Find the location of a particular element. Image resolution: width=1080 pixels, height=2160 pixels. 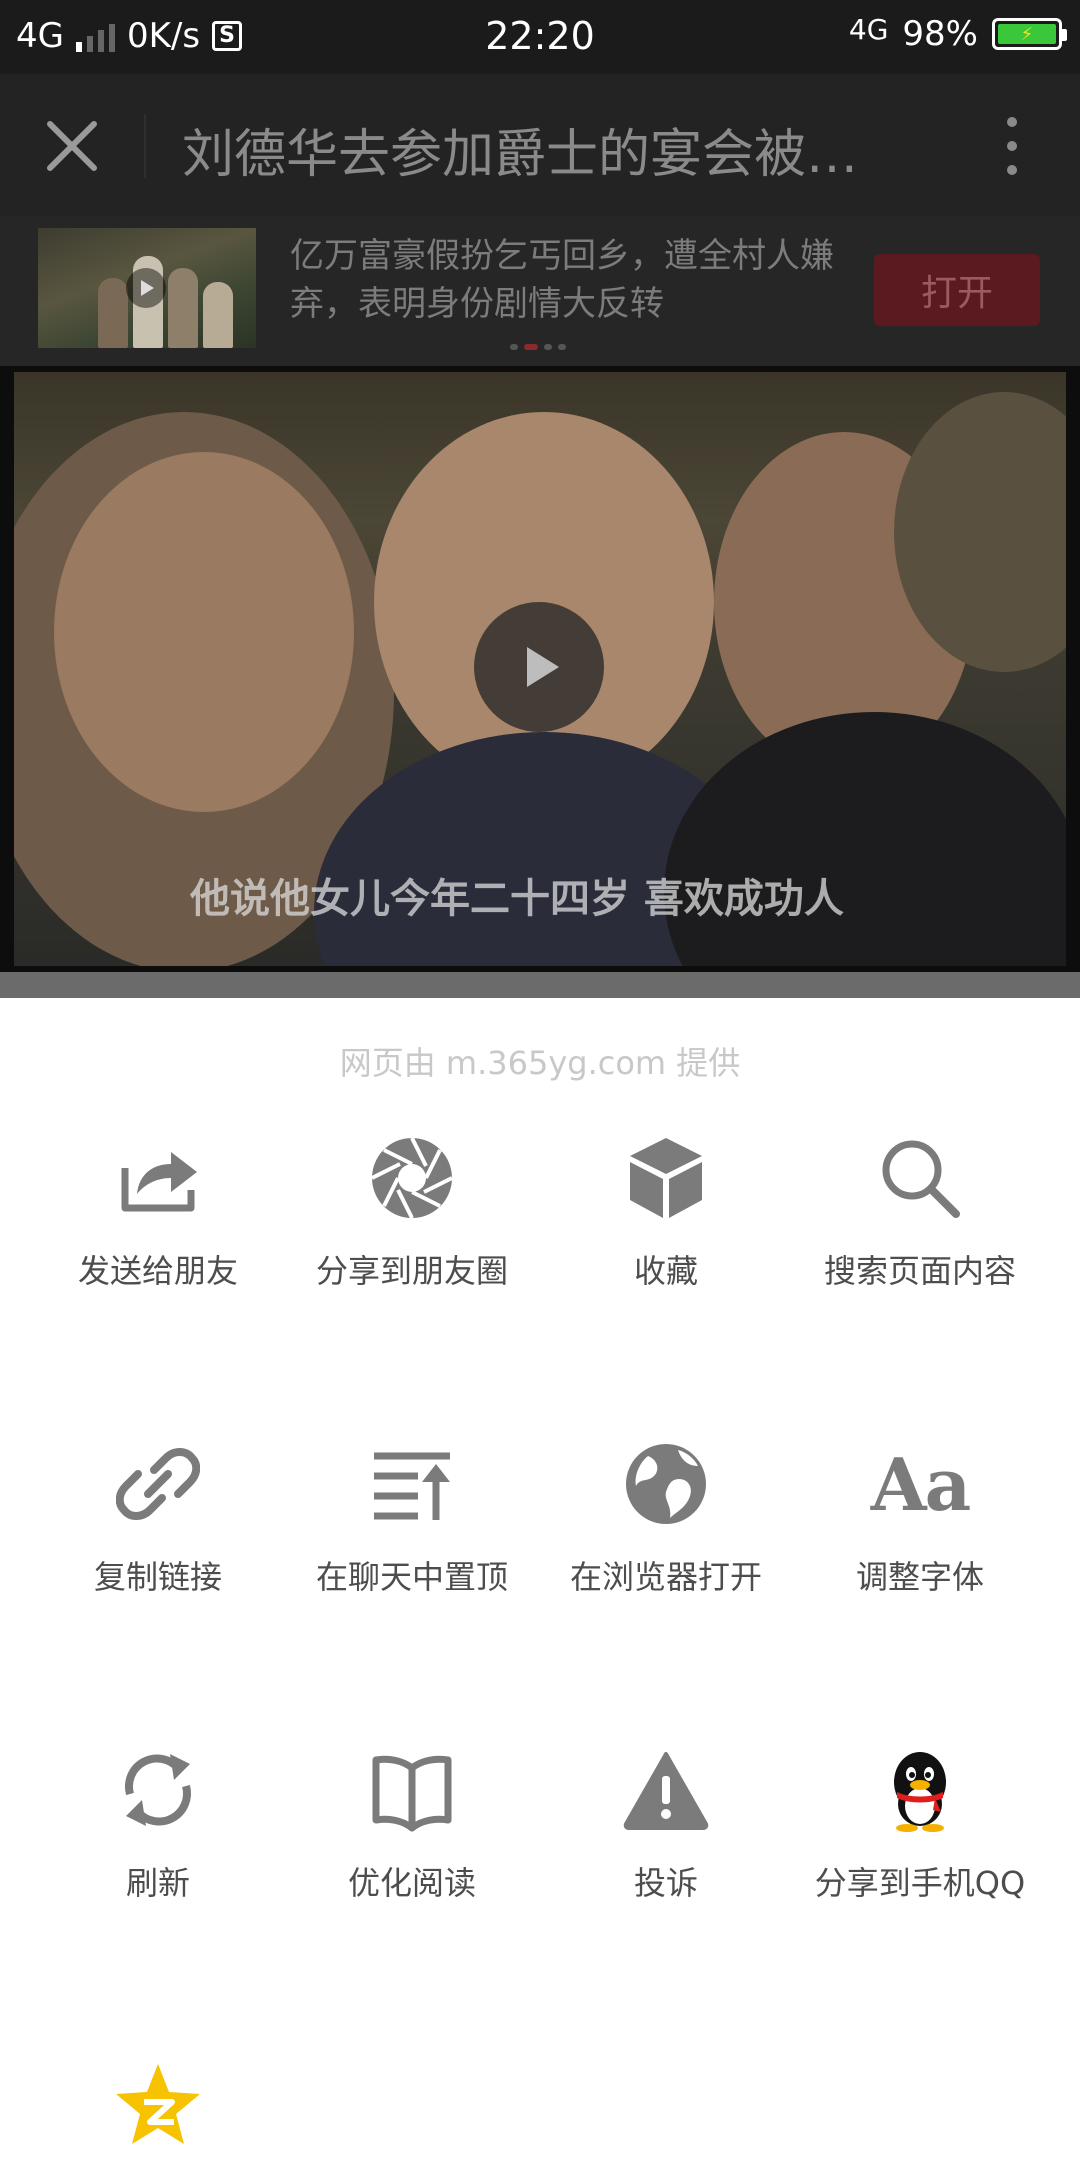

item-label: 分享到手机QQ is located at coordinates (920, 1883).